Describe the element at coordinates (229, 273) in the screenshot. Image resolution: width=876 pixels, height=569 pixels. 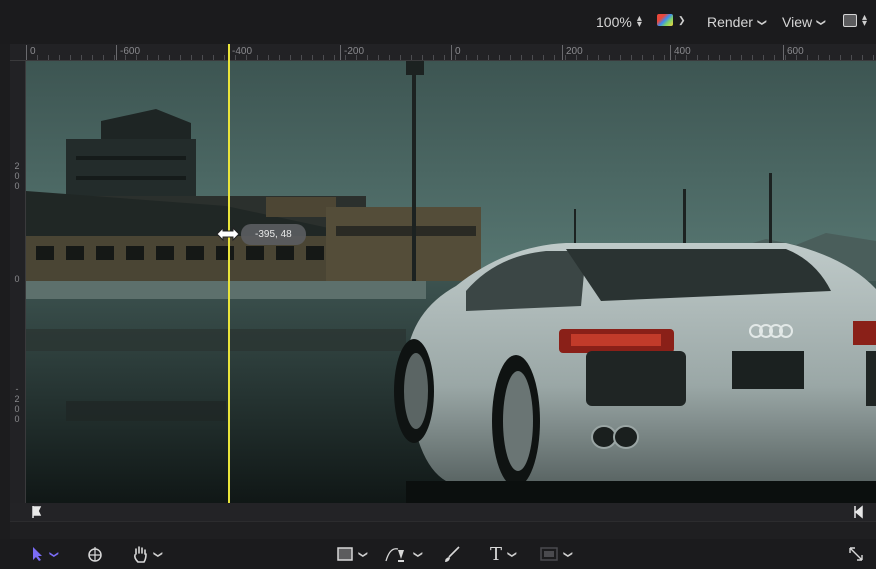
I see `vertical-guide-line` at that location.